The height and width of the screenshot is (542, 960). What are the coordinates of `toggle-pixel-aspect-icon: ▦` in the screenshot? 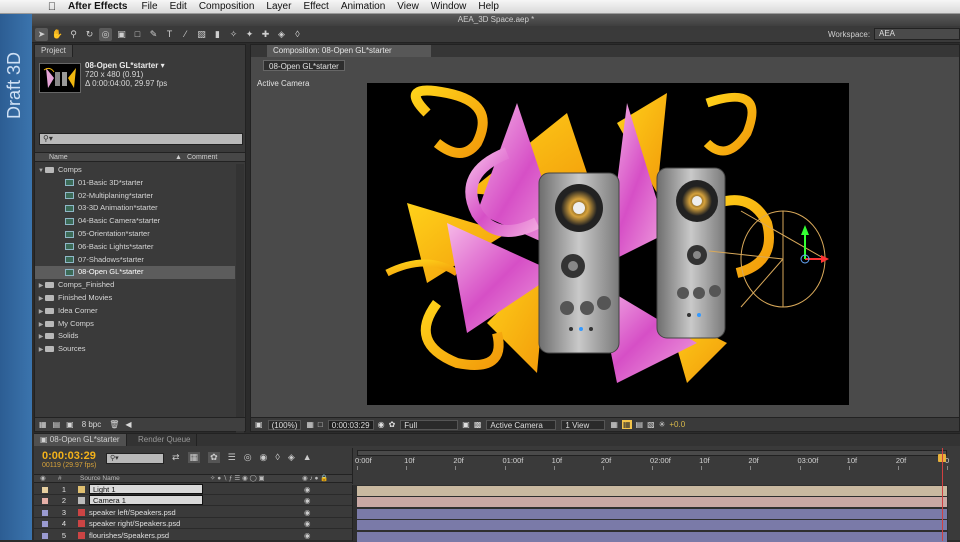 It's located at (614, 424).